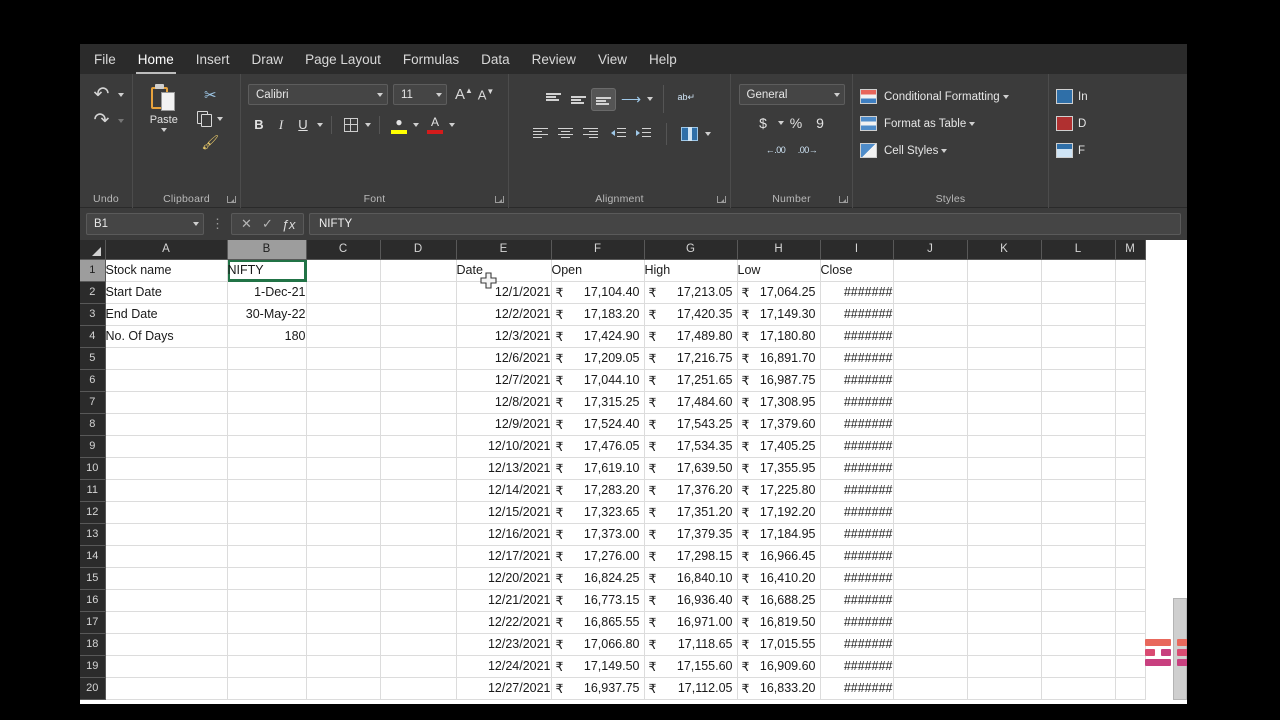 The image size is (1280, 720). What do you see at coordinates (343, 512) in the screenshot?
I see `cell-C12` at bounding box center [343, 512].